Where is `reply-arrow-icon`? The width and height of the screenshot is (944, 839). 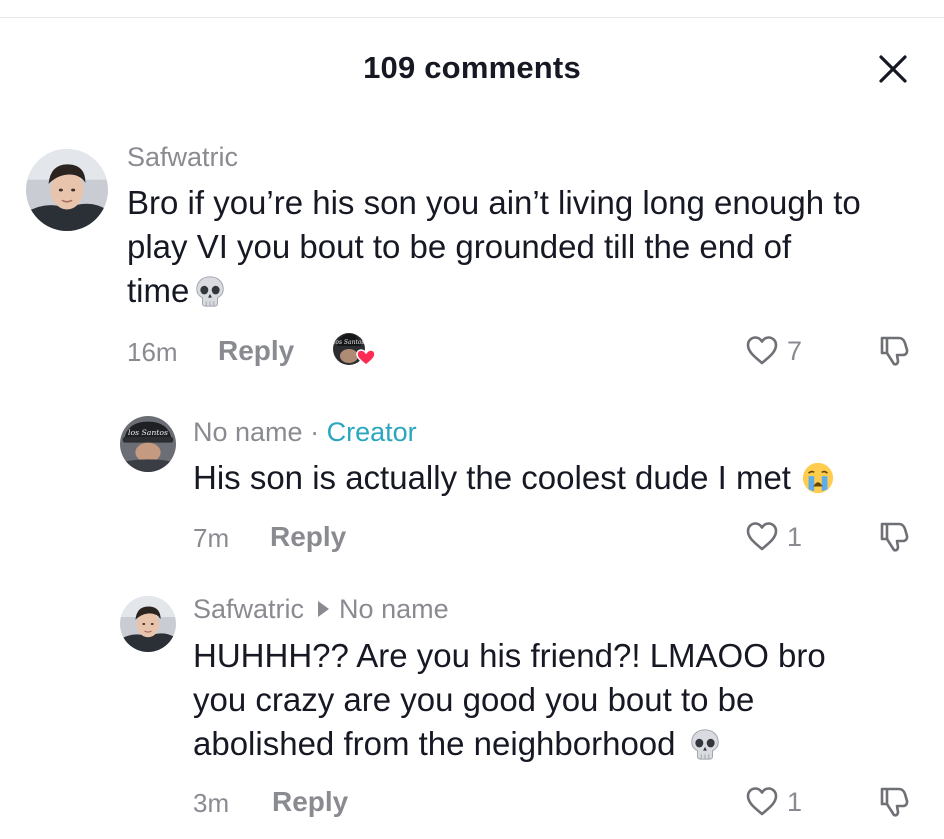
reply-arrow-icon is located at coordinates (324, 609).